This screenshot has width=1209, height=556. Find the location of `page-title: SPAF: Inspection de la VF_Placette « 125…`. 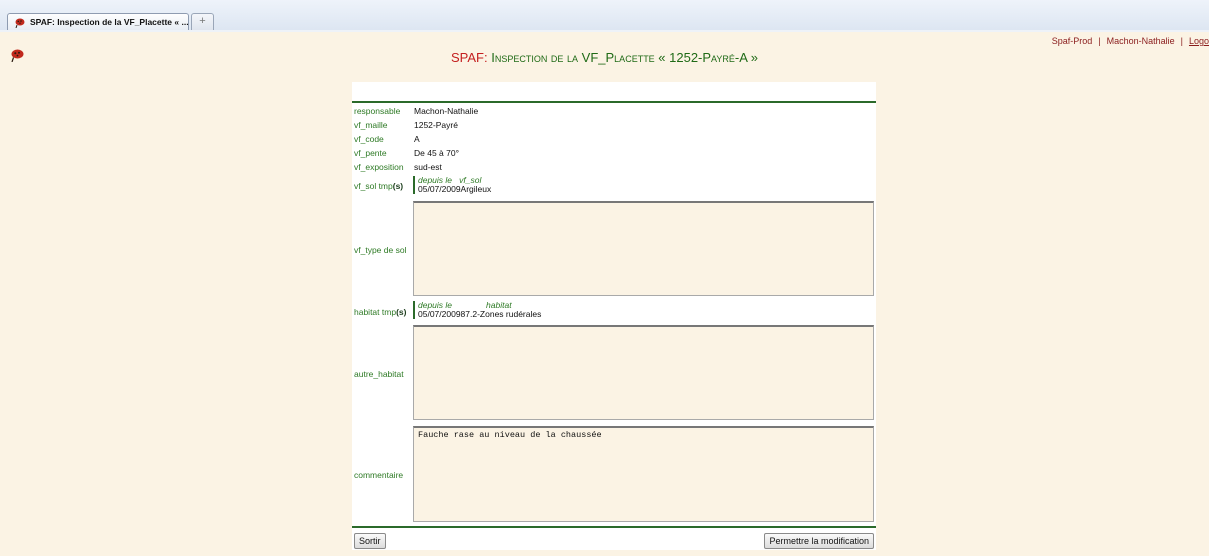

page-title: SPAF: Inspection de la VF_Placette « 125… is located at coordinates (604, 57).